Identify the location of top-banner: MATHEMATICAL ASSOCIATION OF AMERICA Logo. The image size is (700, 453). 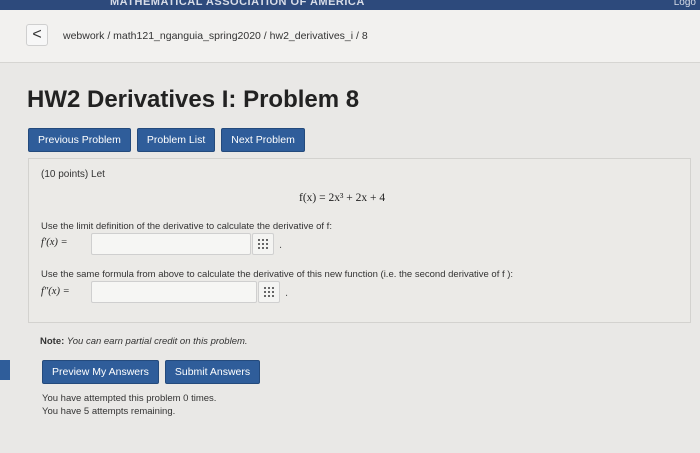
(350, 5).